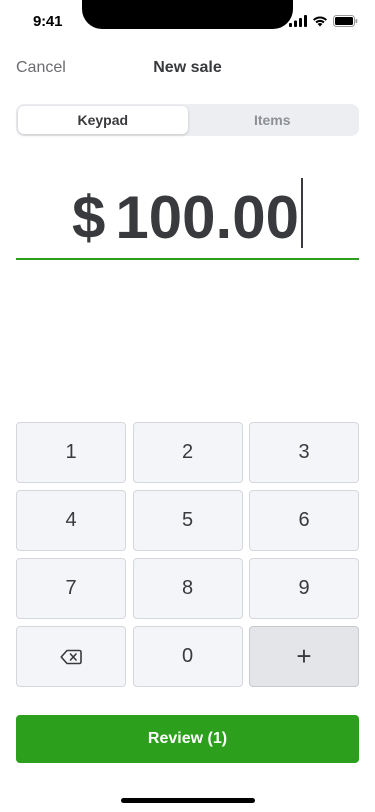 Image resolution: width=375 pixels, height=812 pixels. What do you see at coordinates (187, 14) in the screenshot?
I see `device-notch` at bounding box center [187, 14].